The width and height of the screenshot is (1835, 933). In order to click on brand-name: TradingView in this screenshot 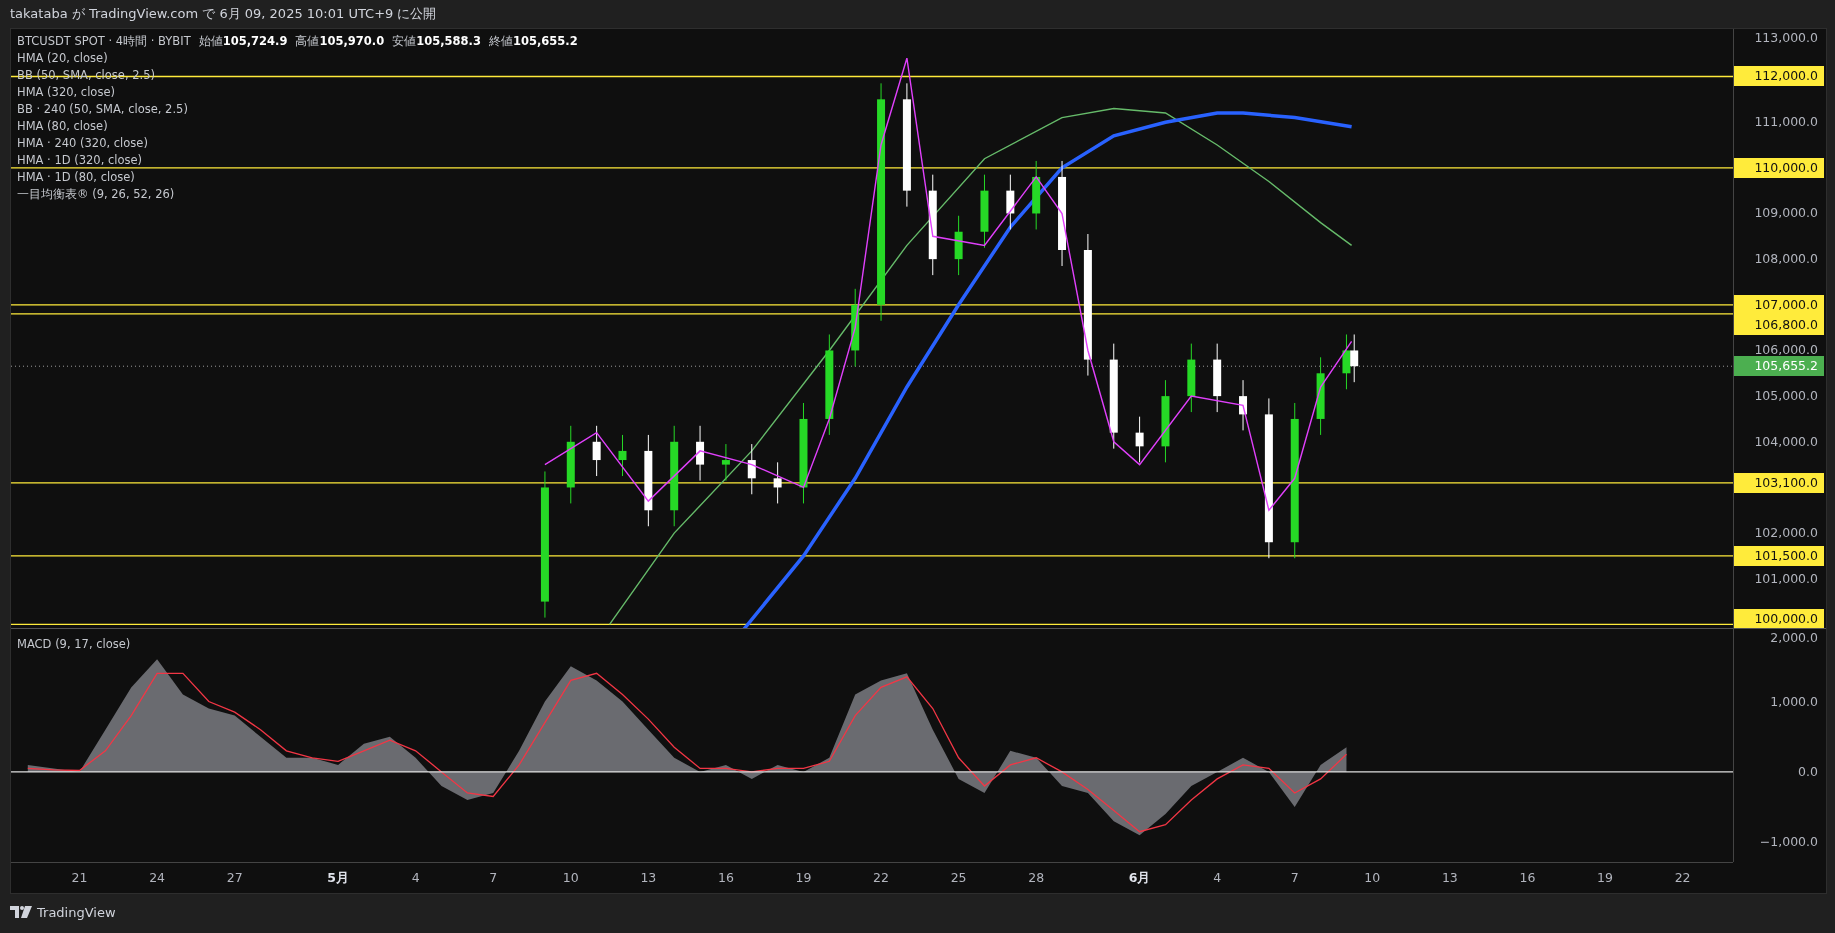, I will do `click(76, 912)`.